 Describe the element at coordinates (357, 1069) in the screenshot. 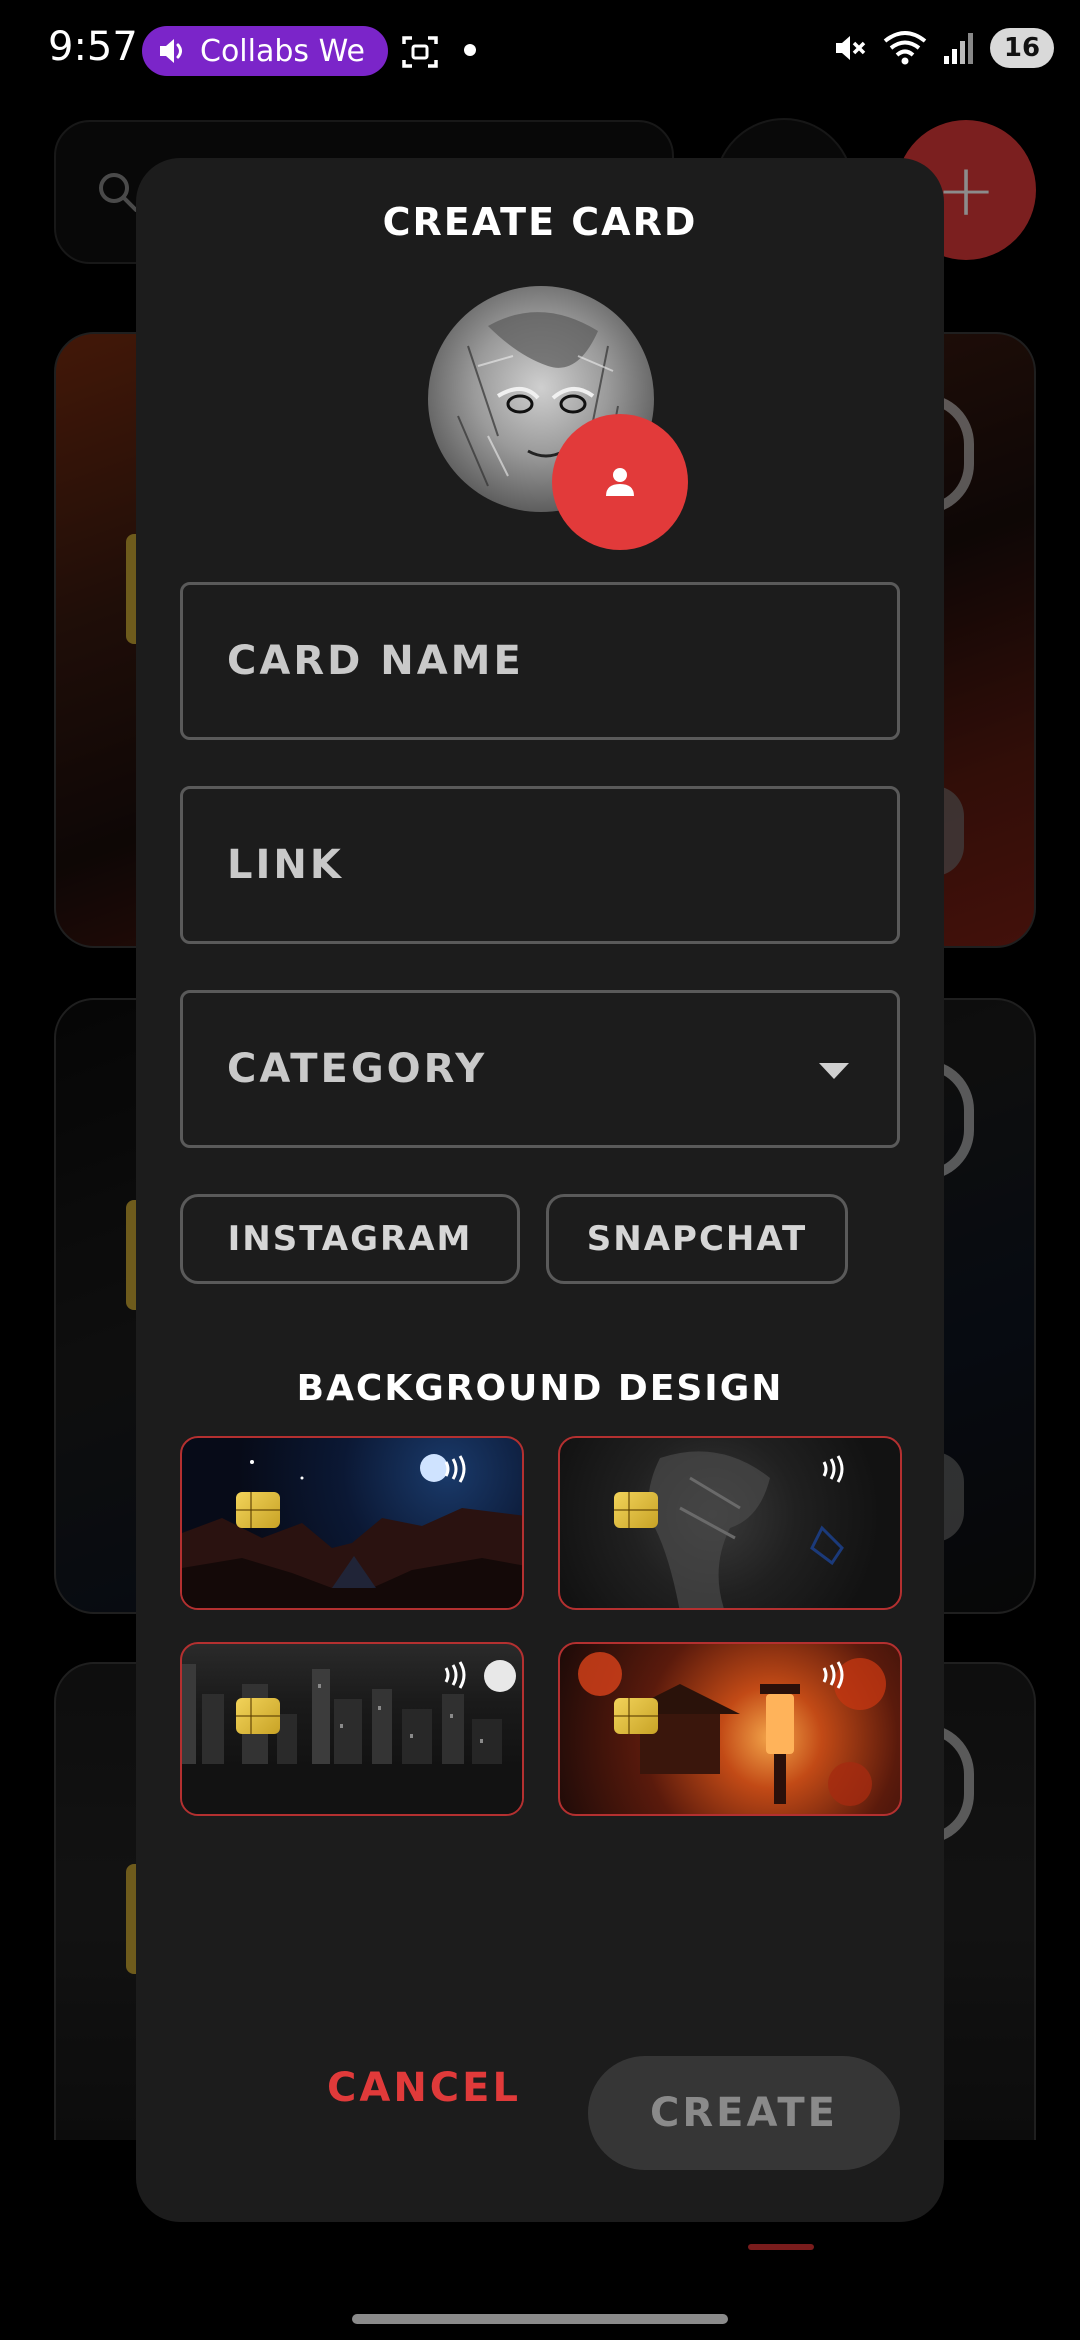

I see `category-placeholder: CATEGORY` at that location.